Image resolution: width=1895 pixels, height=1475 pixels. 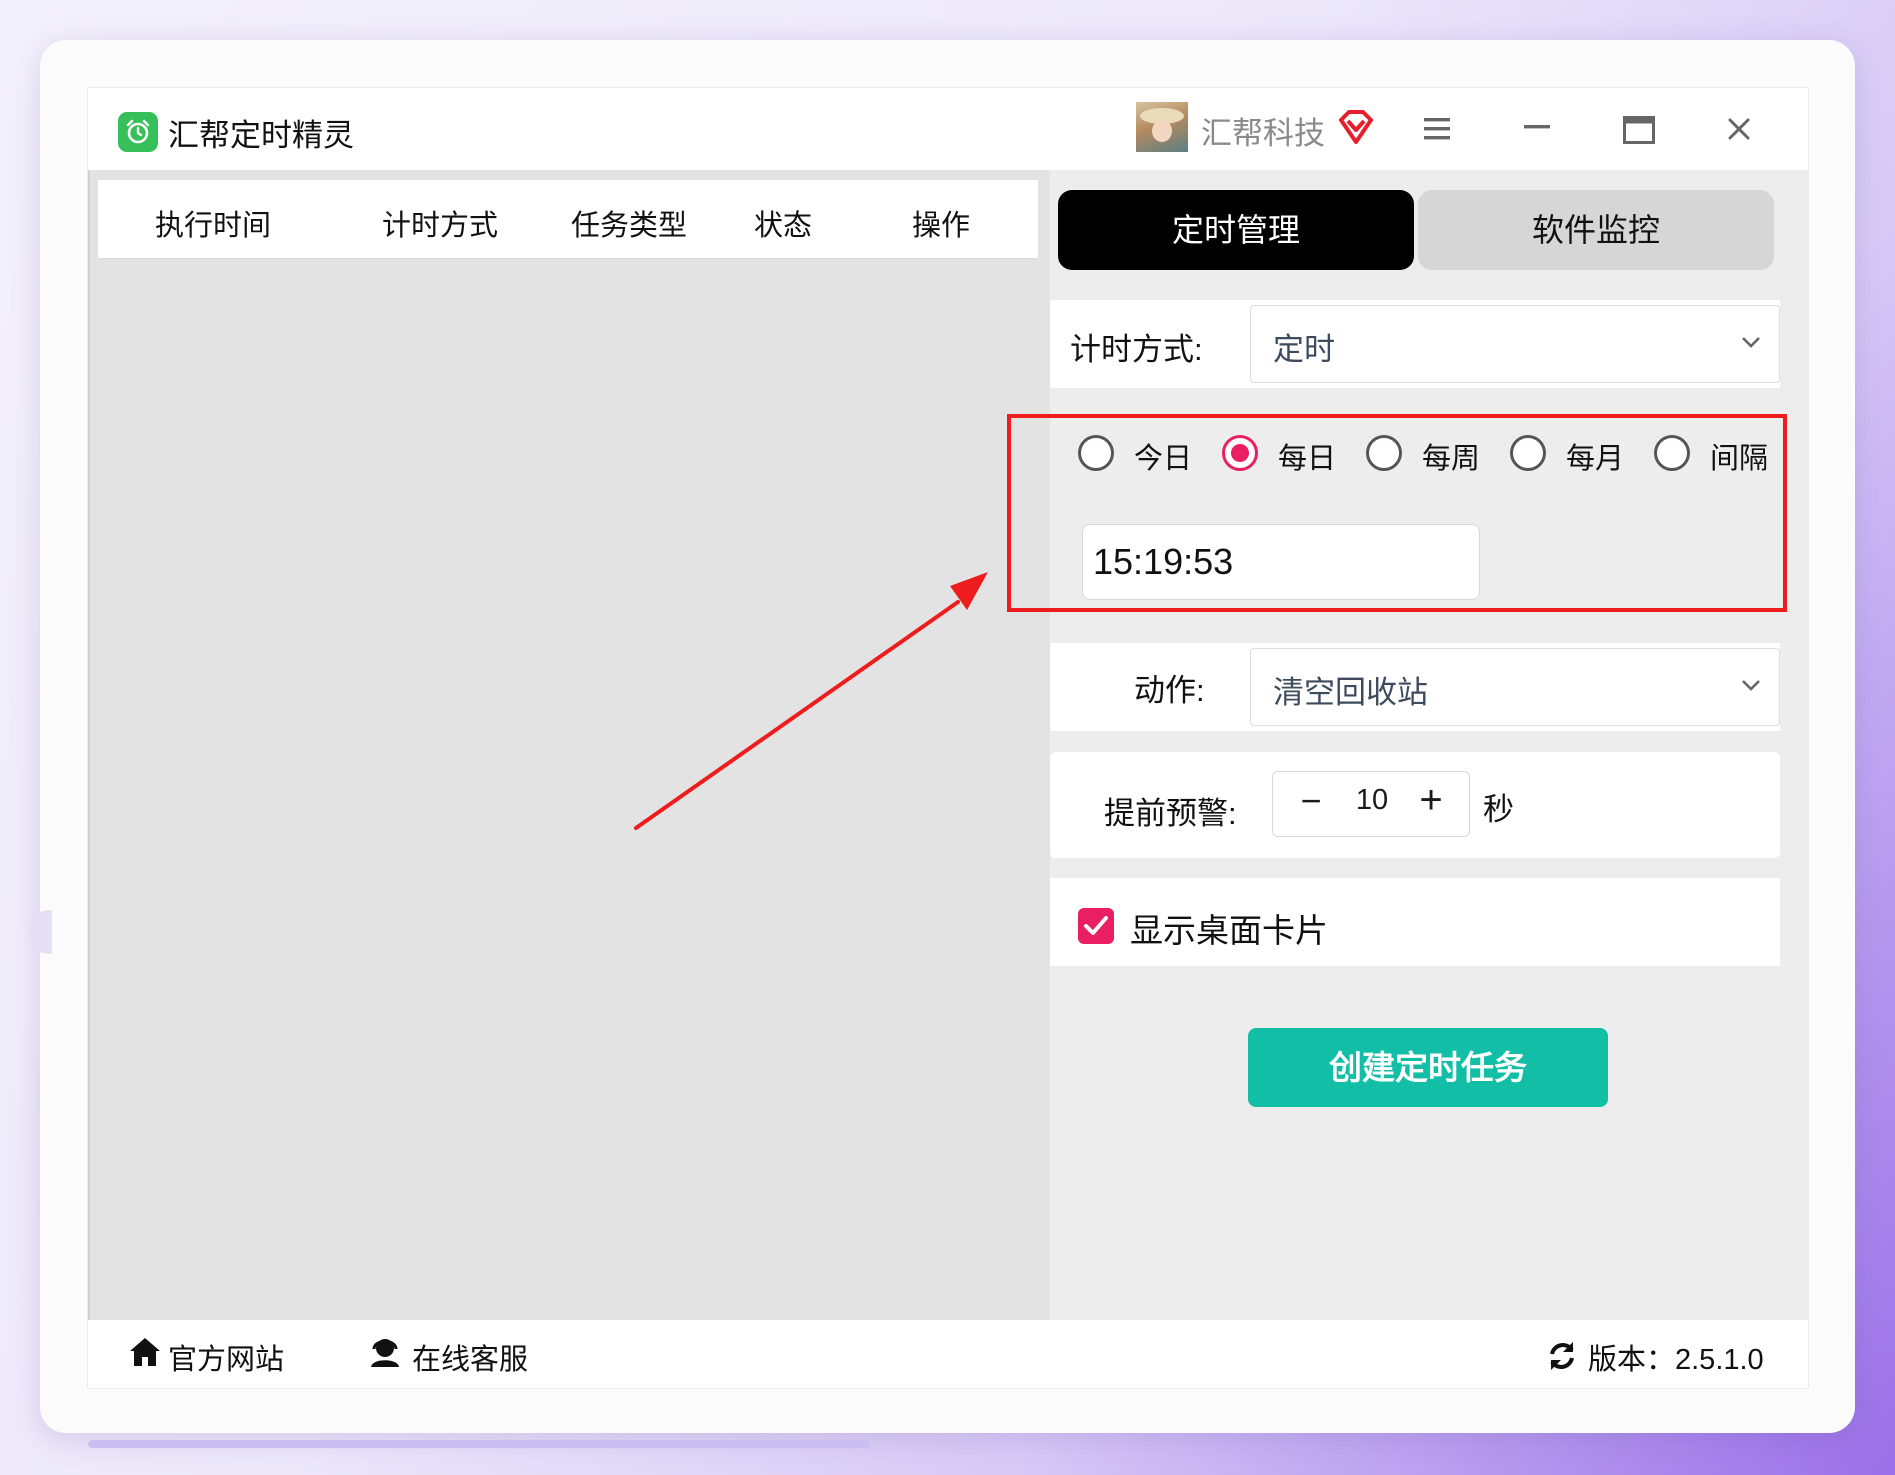 I want to click on column-header: 操作, so click(x=941, y=223).